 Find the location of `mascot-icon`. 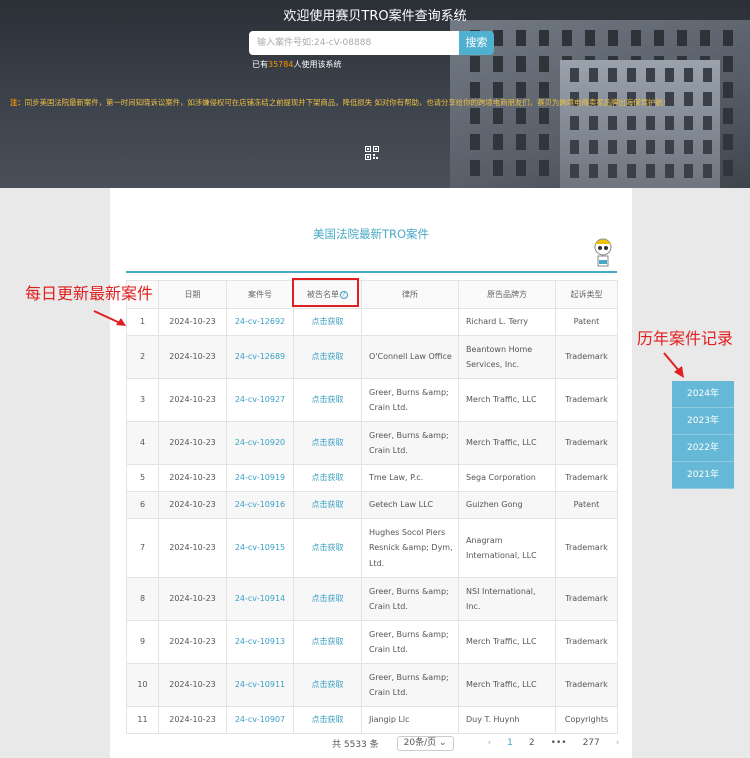

mascot-icon is located at coordinates (603, 252).